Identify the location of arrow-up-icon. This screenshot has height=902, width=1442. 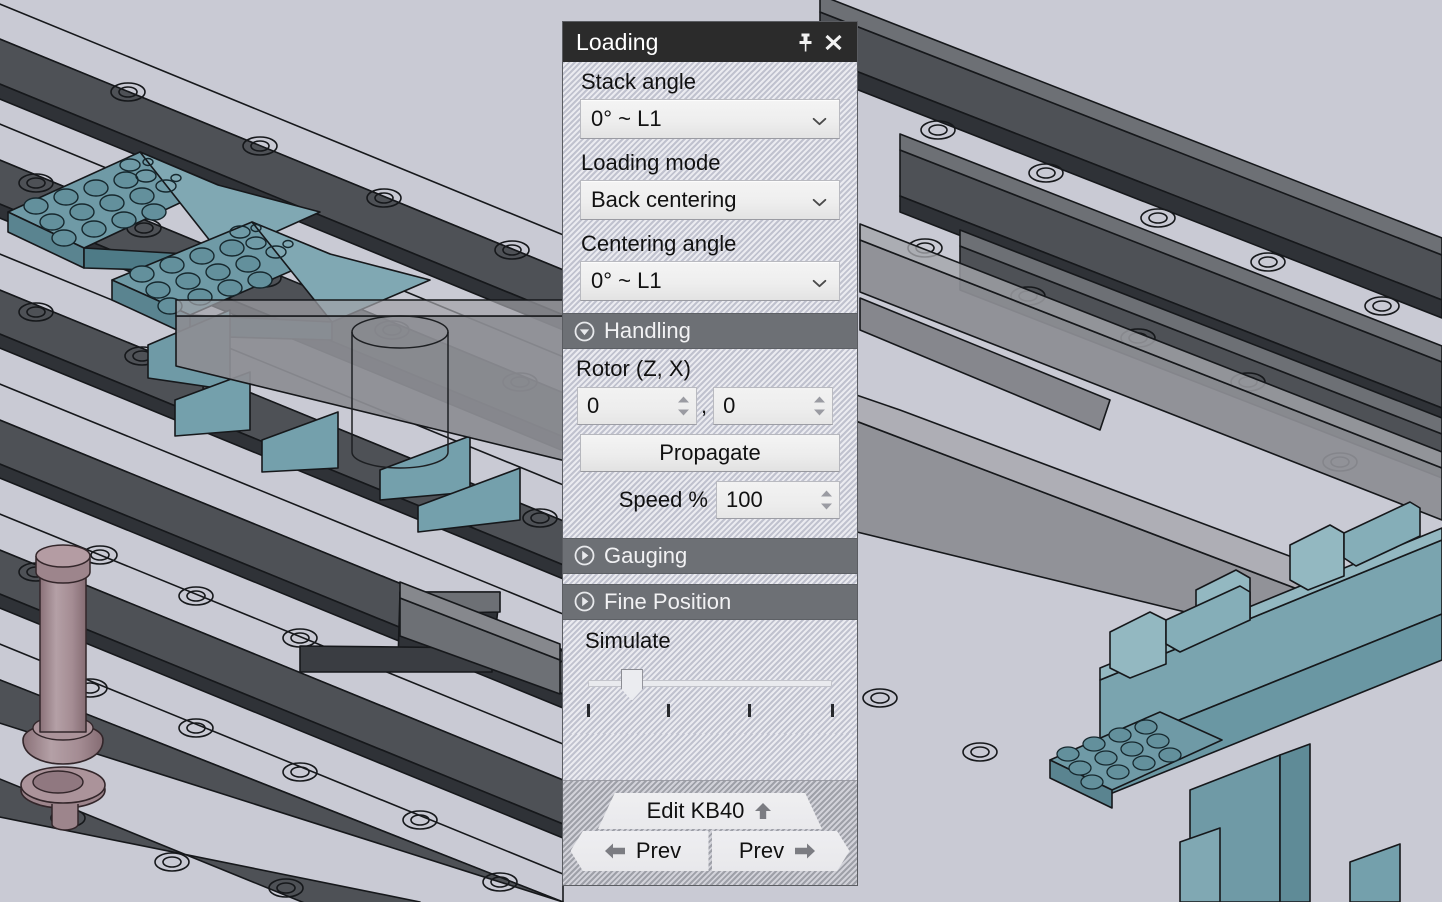
(763, 811).